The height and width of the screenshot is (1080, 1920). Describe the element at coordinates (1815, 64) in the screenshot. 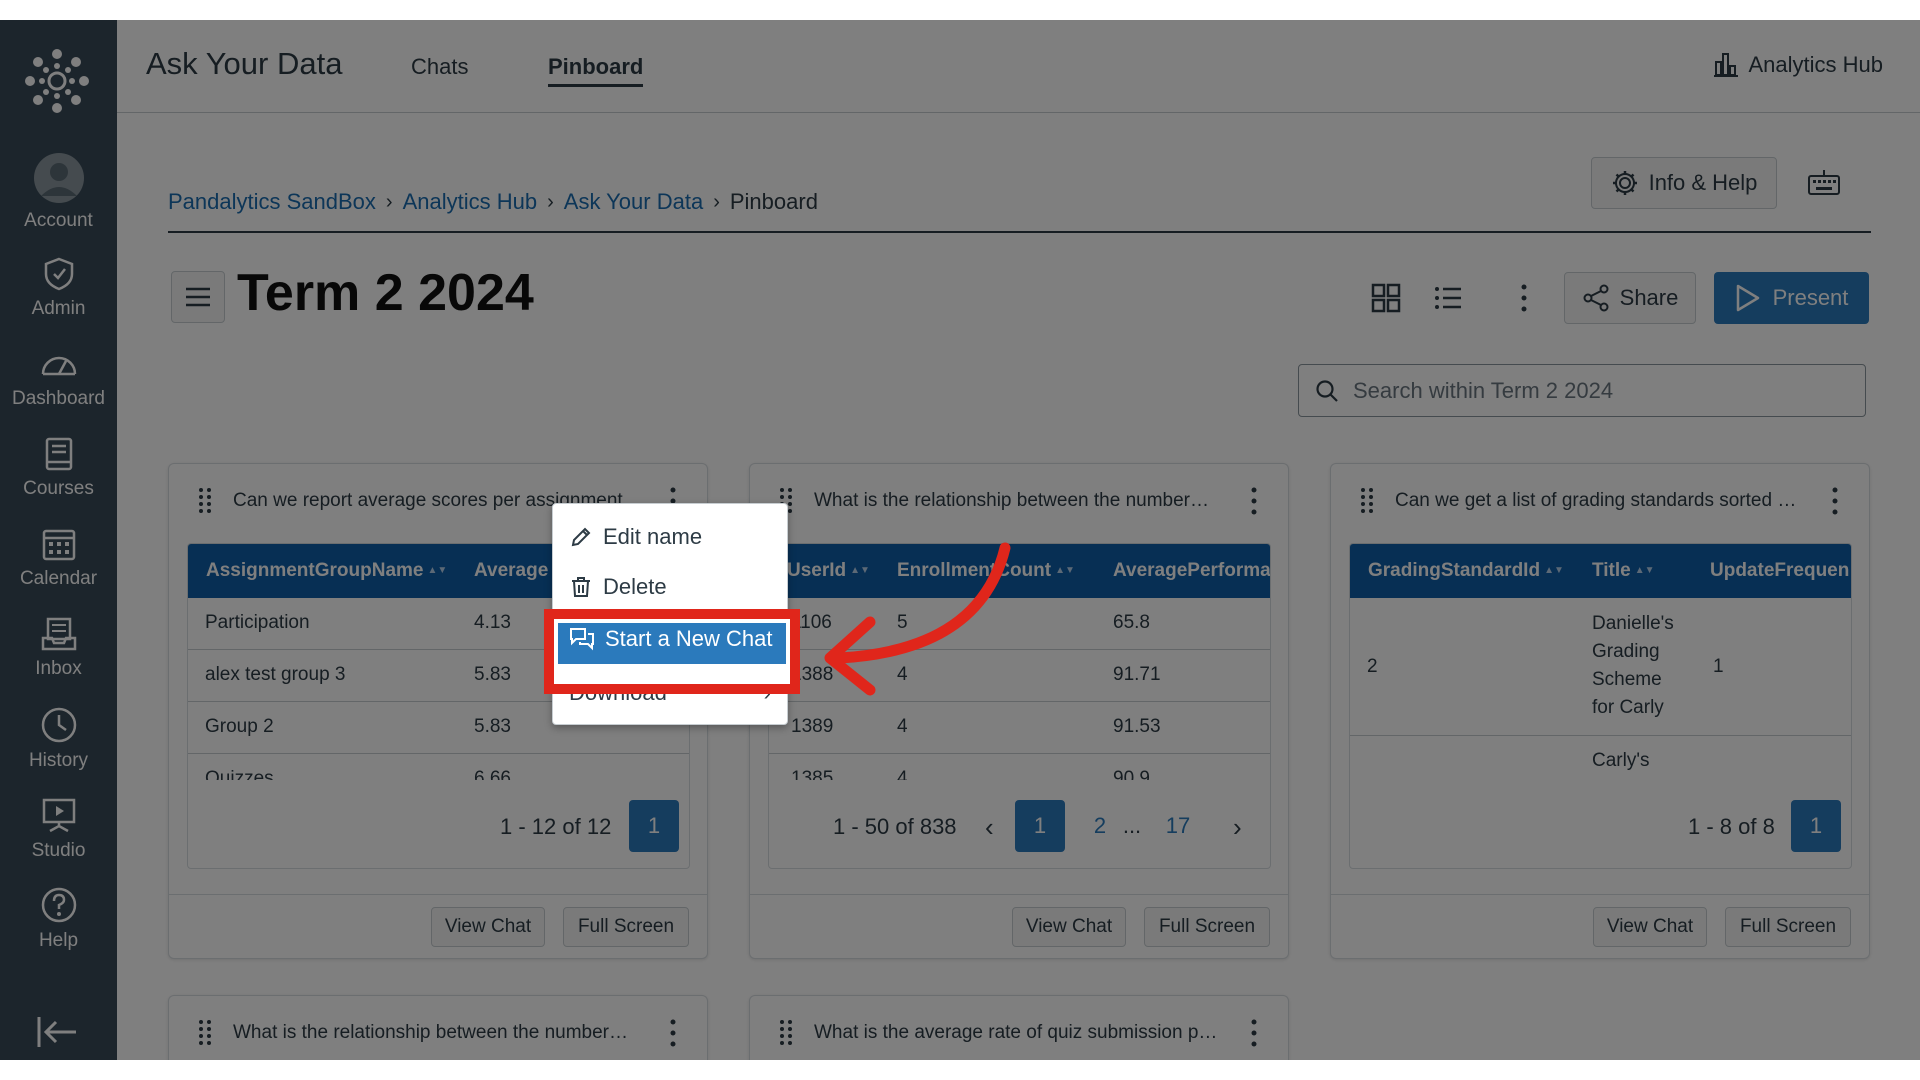

I see `analytics-hub-label: Analytics Hub` at that location.